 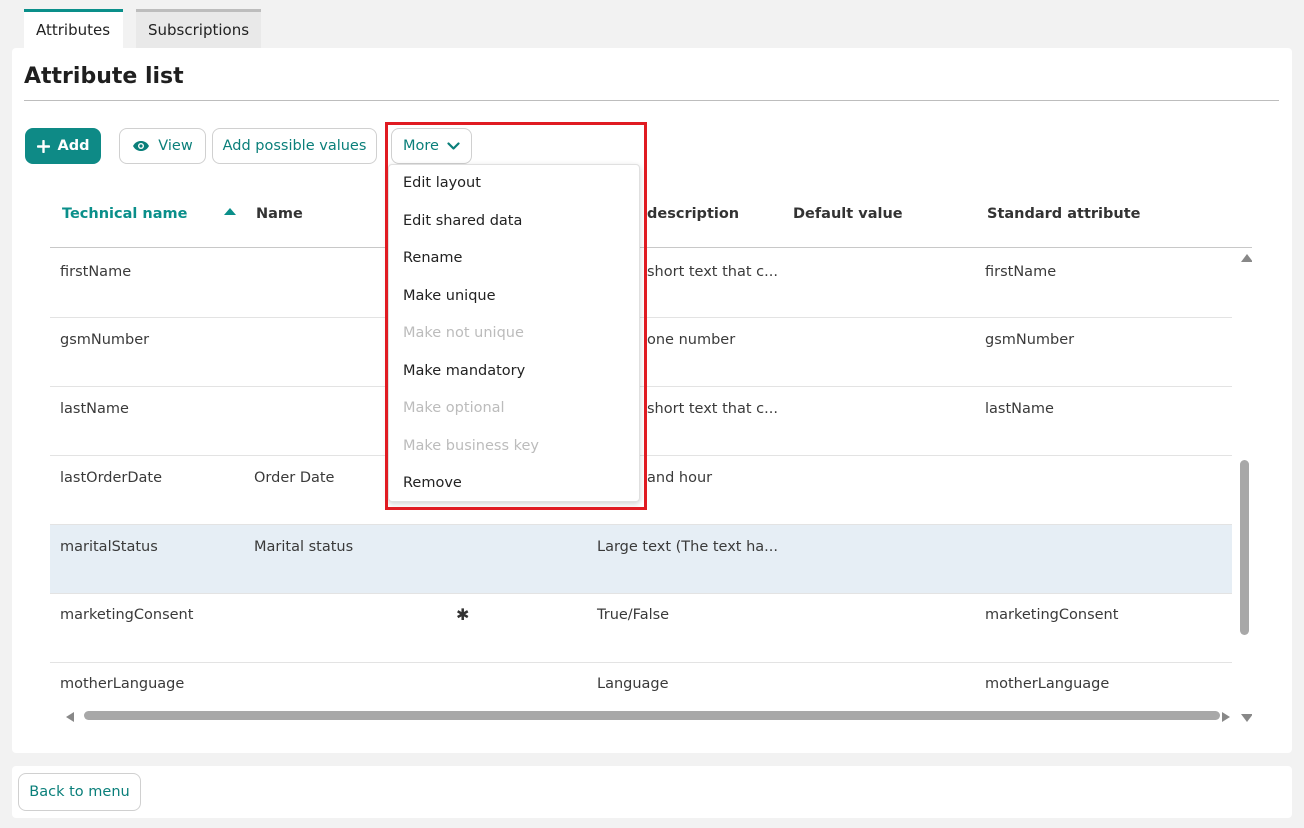 I want to click on back-to-menu-button: Back to menu, so click(x=79, y=792).